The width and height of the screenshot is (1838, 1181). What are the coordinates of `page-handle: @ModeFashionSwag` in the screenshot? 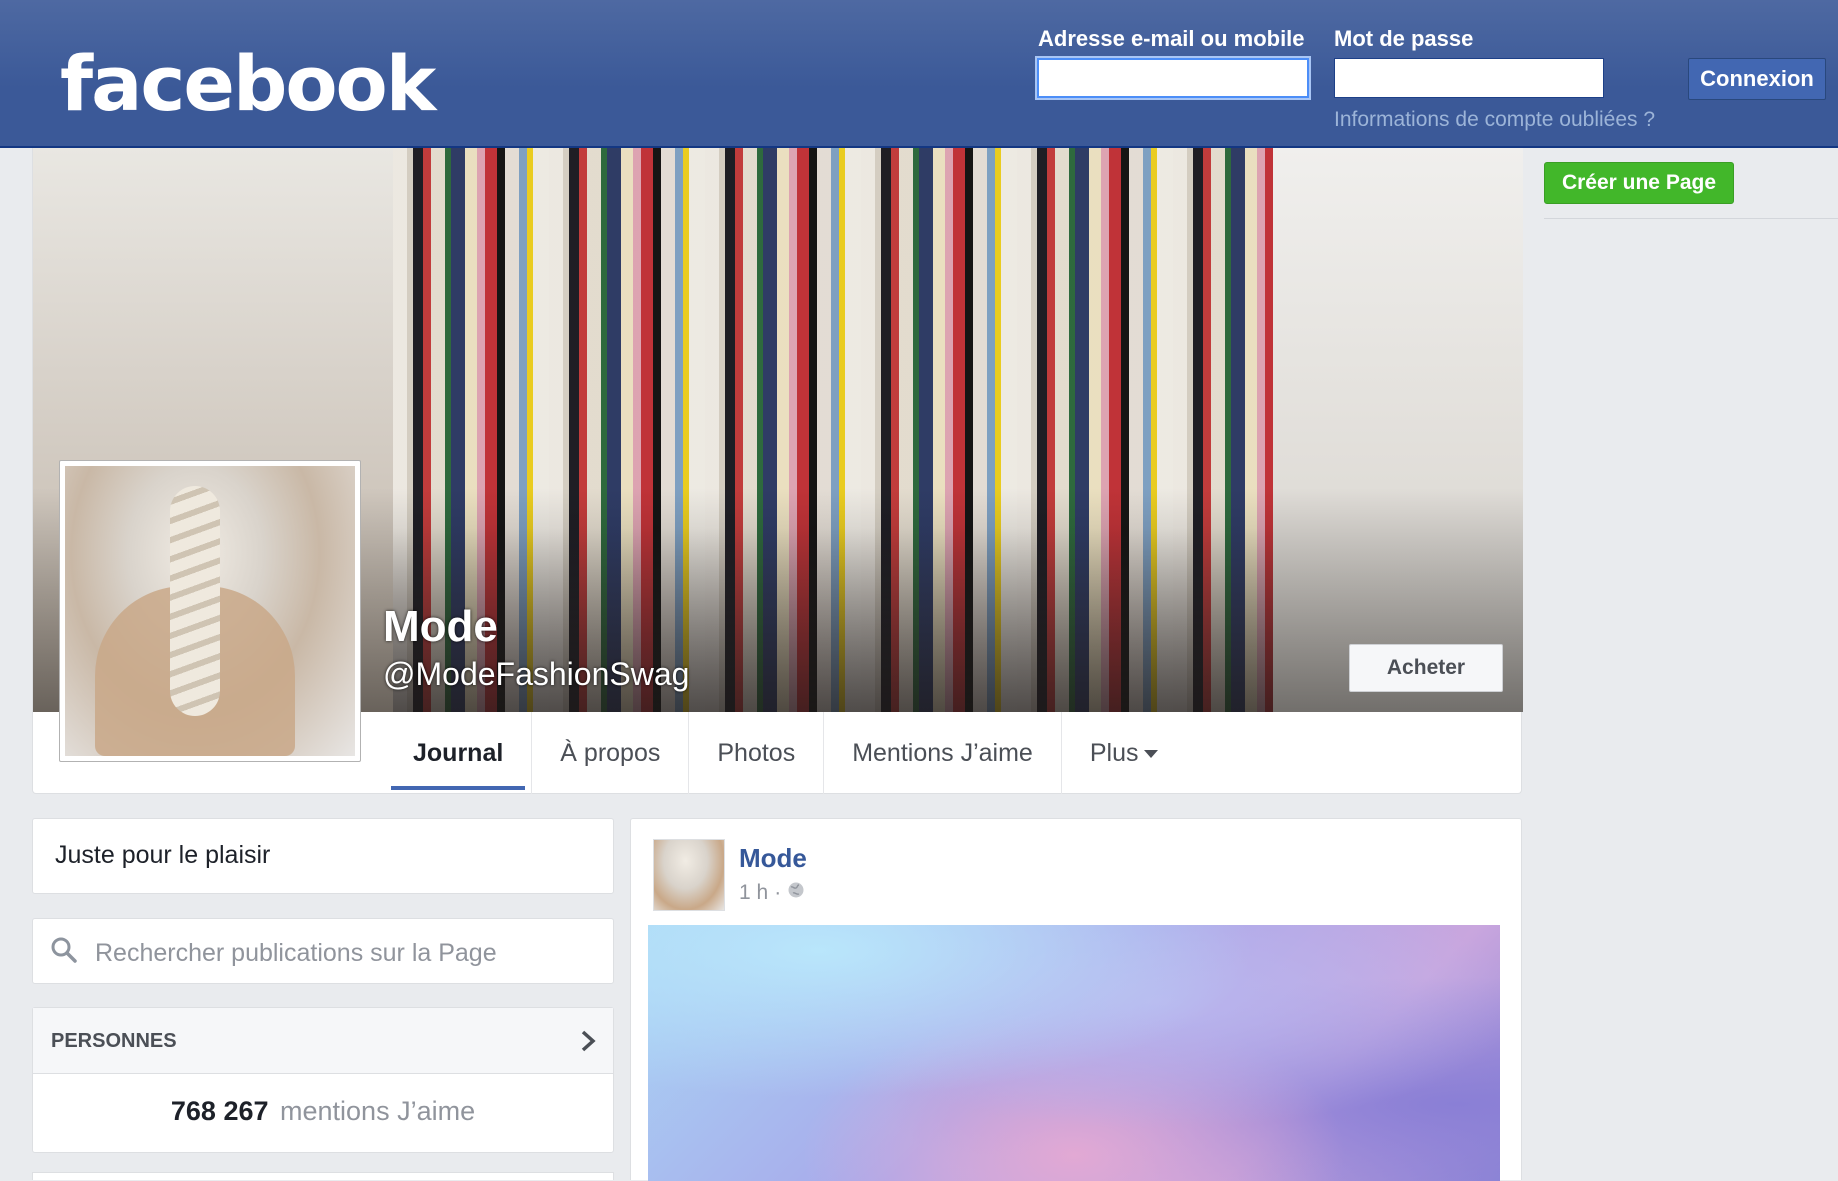 It's located at (536, 674).